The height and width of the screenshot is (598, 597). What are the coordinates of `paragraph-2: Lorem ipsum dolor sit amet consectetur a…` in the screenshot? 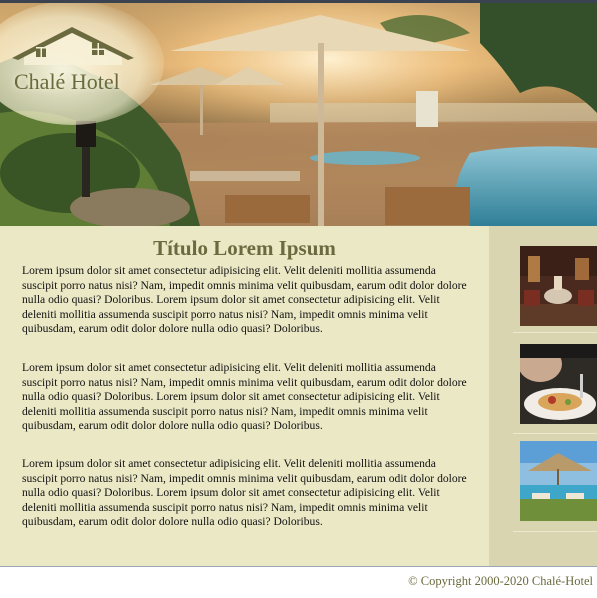 It's located at (244, 396).